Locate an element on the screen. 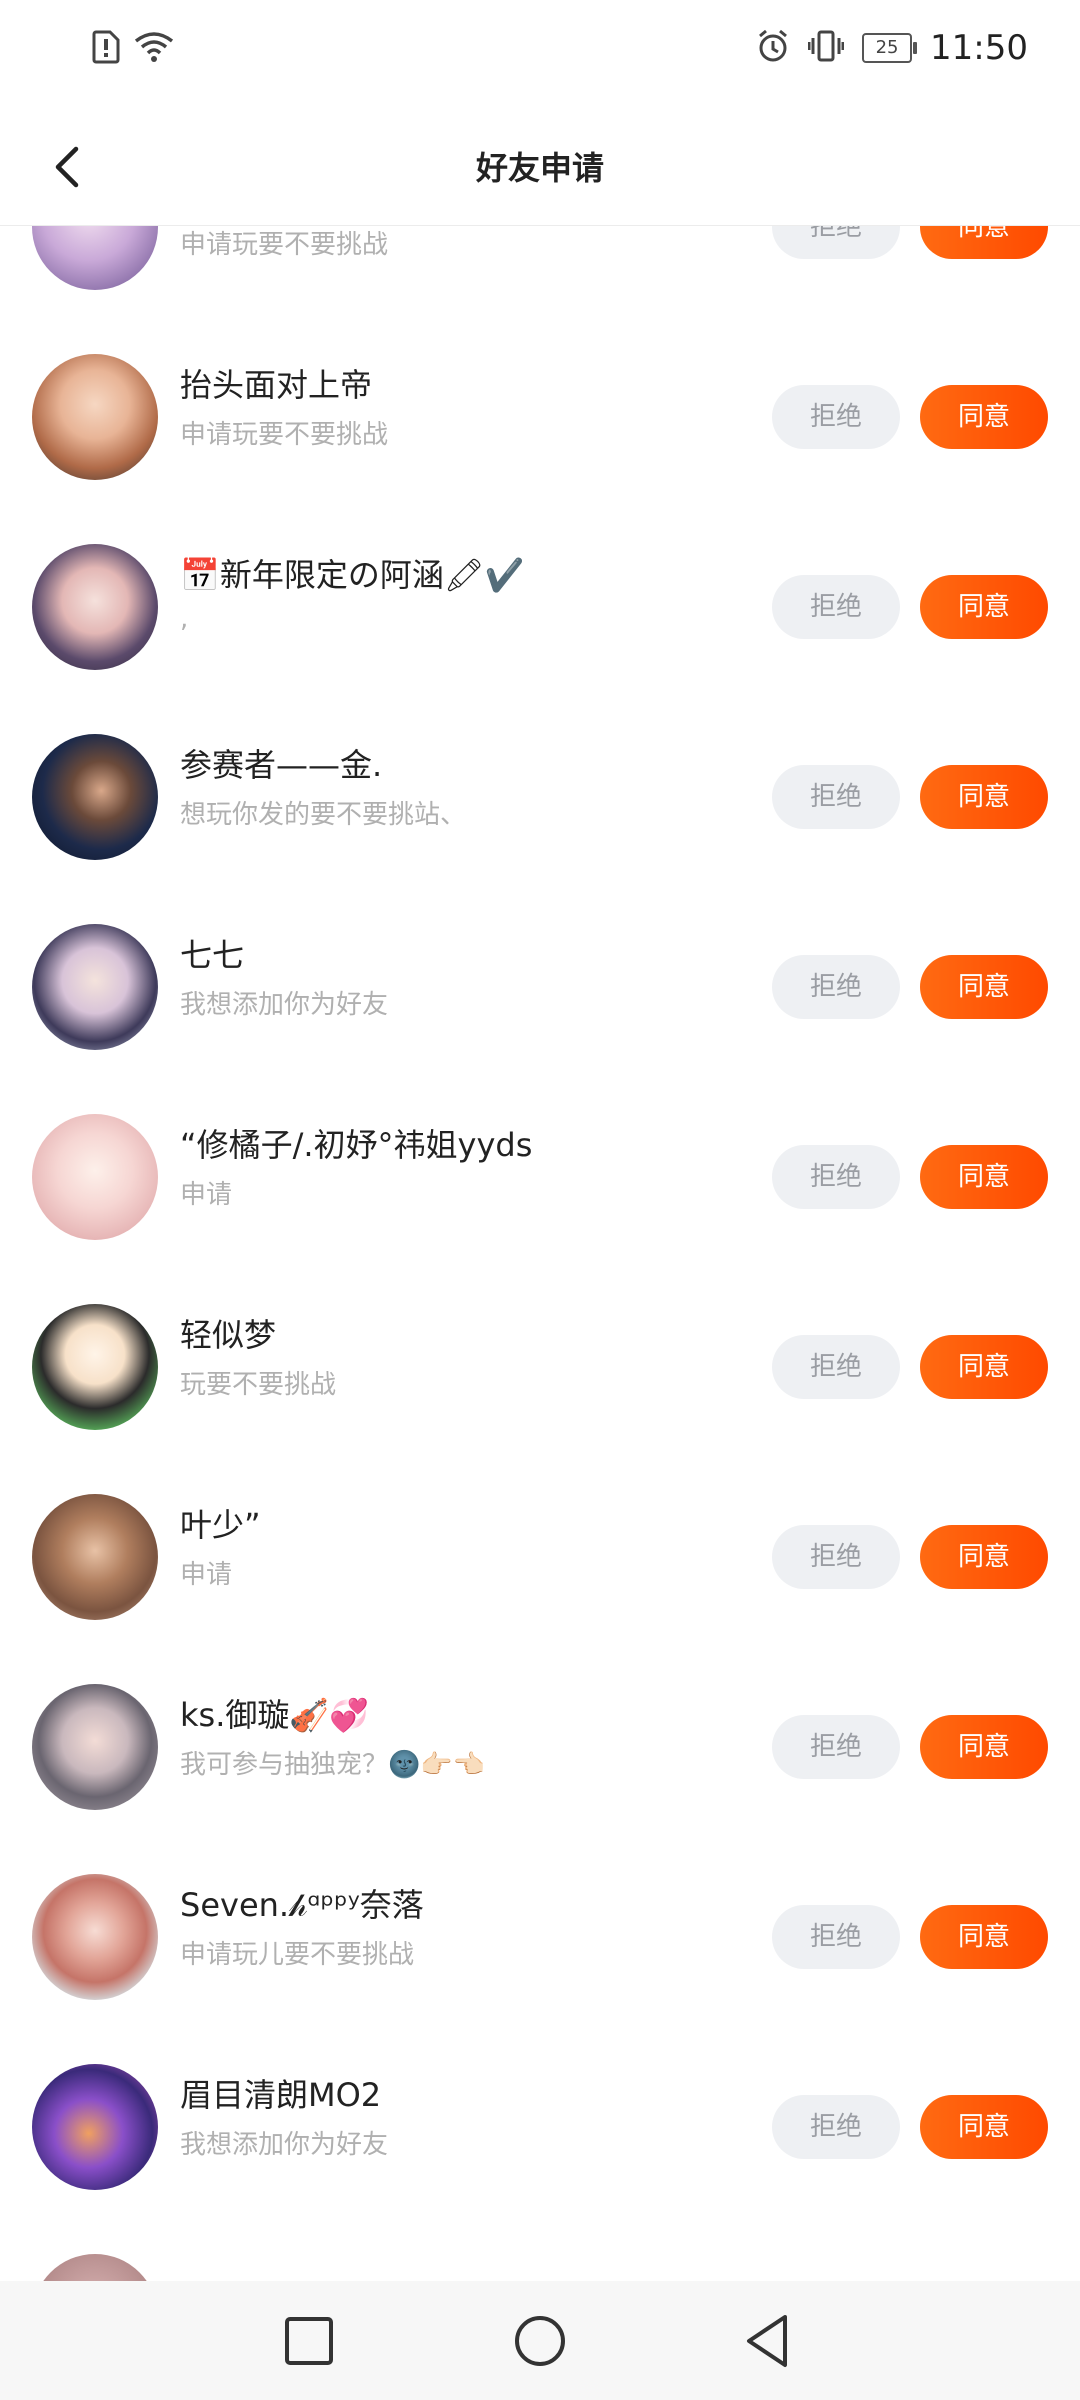 This screenshot has height=2400, width=1080. status-time: 11:50 is located at coordinates (979, 48).